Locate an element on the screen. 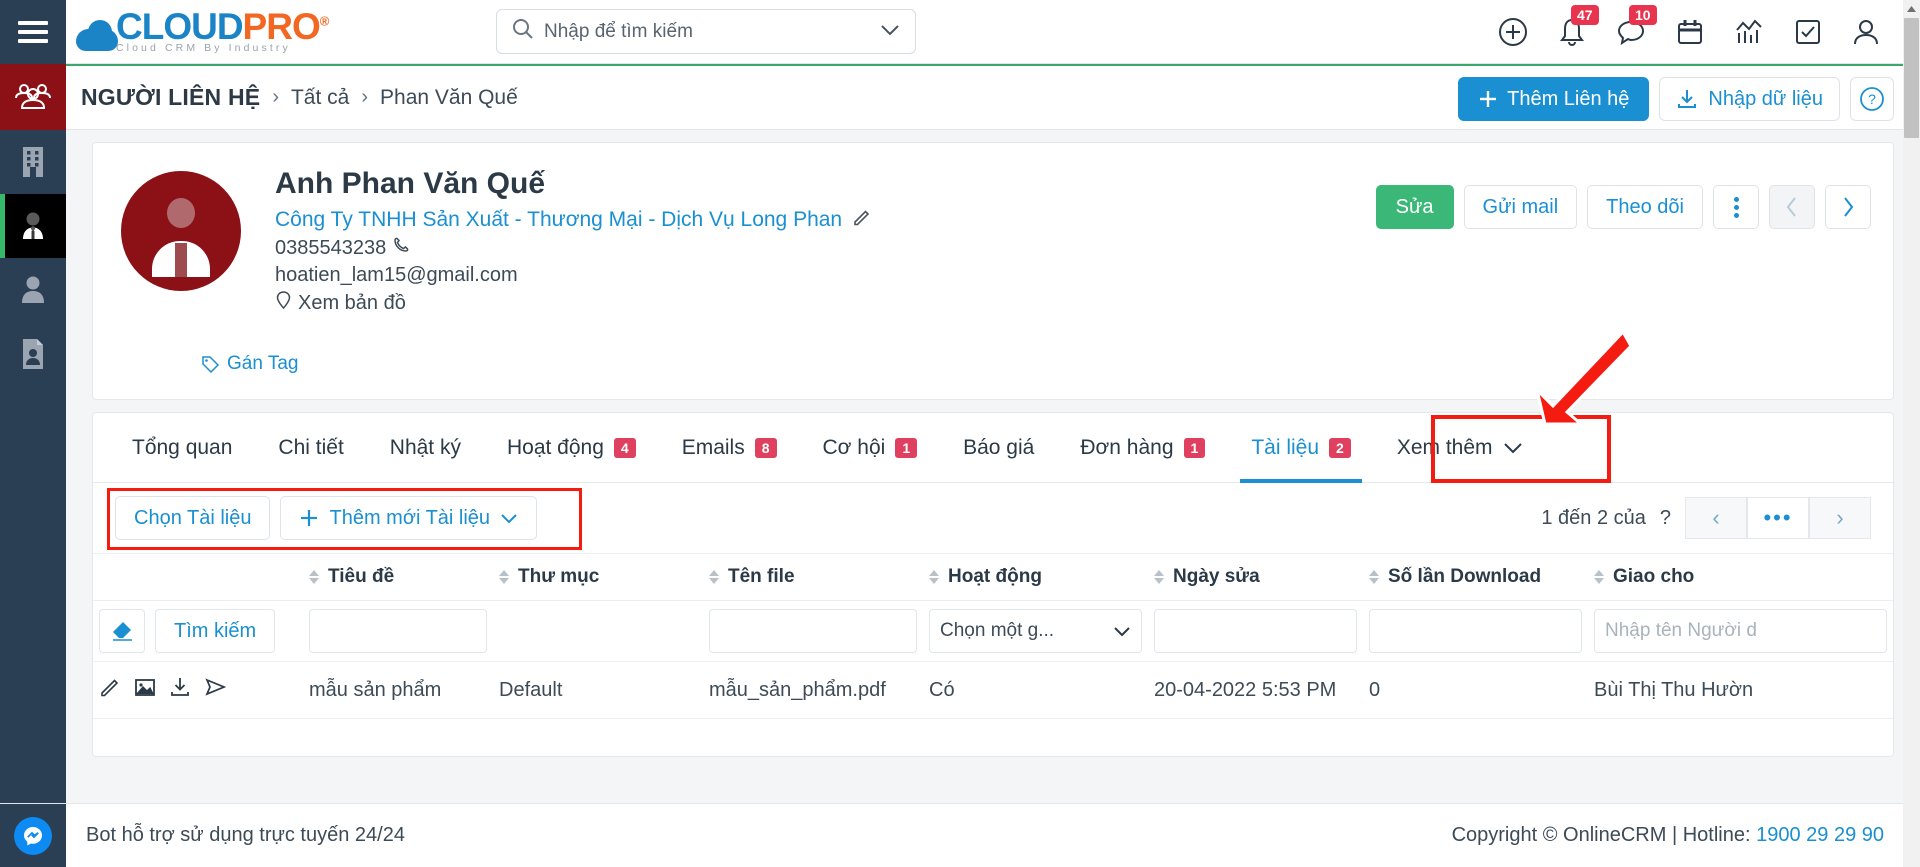 This screenshot has height=867, width=1920. documents-toolbar-buttons: Chọn Tài liệu Thêm mới Tài liệu is located at coordinates (344, 519).